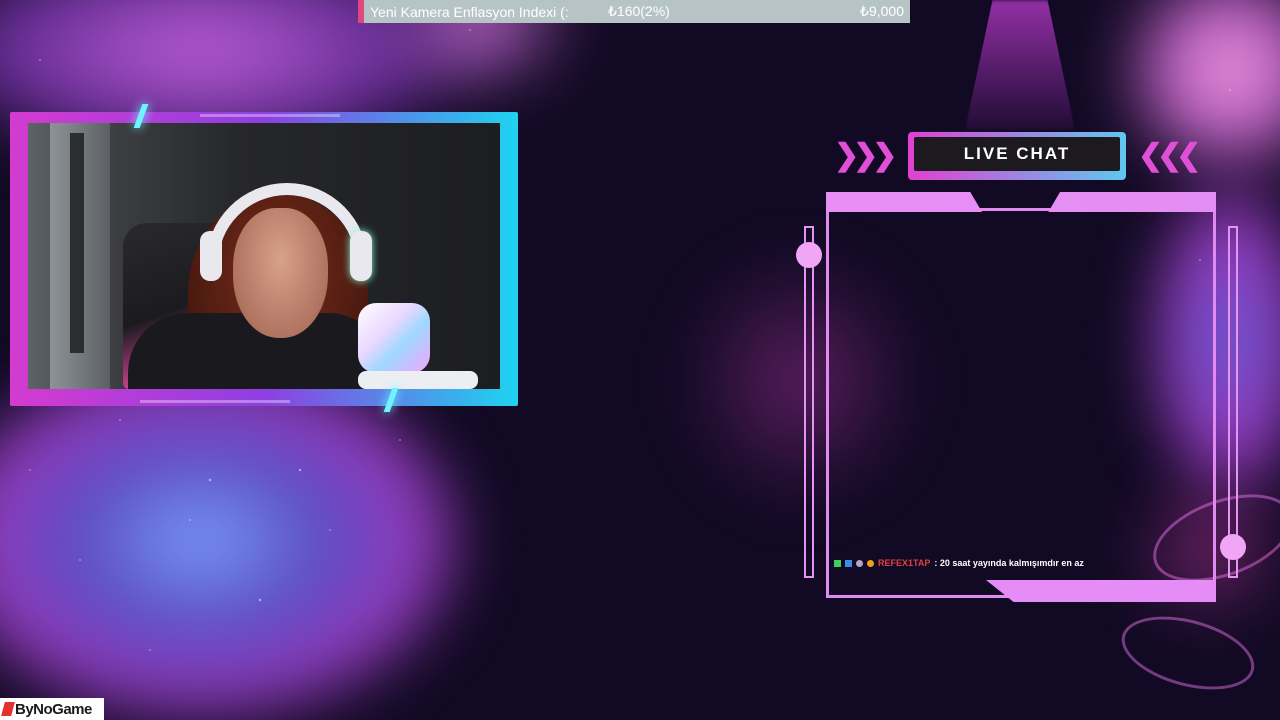  I want to click on subscriber-badge-icon, so click(837, 563).